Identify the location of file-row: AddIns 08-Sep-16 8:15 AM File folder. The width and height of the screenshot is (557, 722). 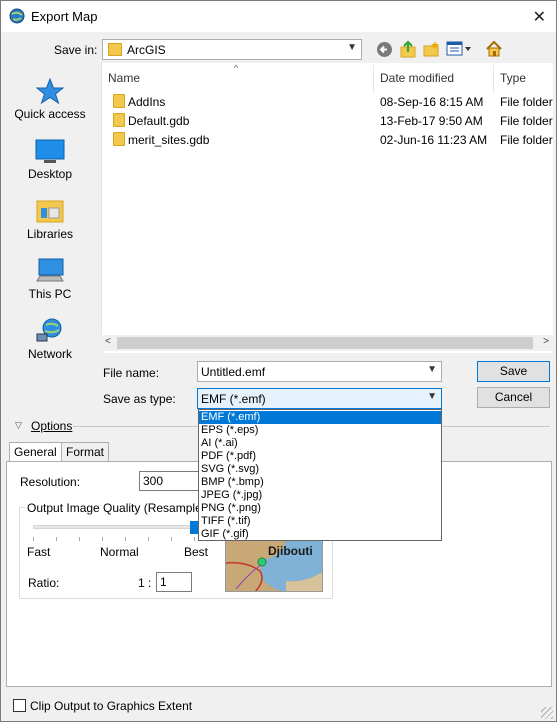
(328, 101).